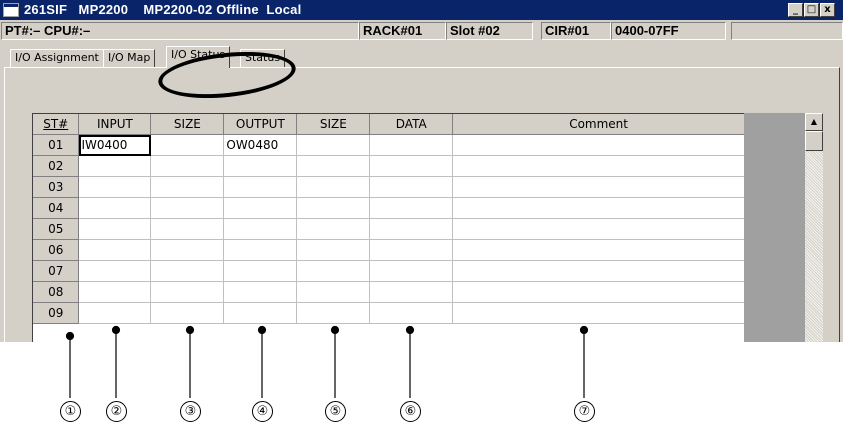 This screenshot has width=843, height=427. What do you see at coordinates (262, 411) in the screenshot?
I see `callout-4: ④` at bounding box center [262, 411].